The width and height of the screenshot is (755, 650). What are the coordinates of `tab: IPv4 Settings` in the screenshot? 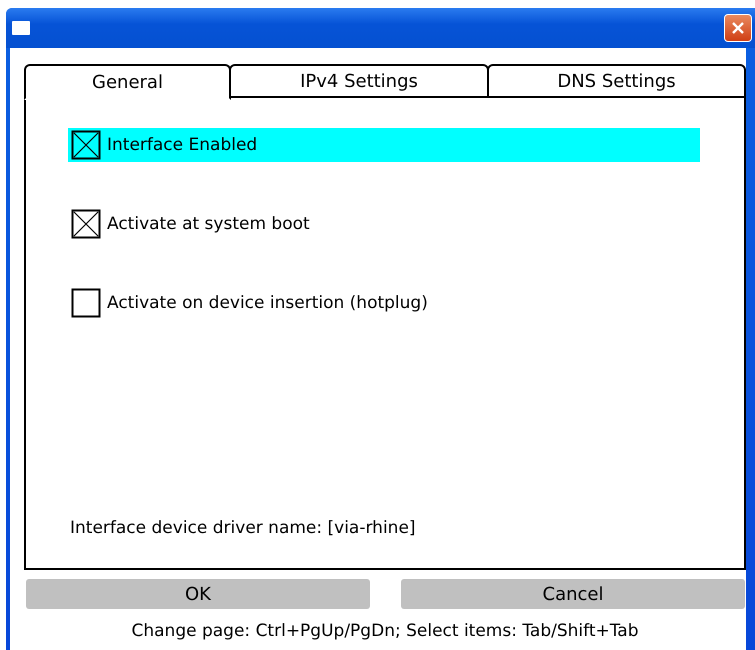 It's located at (359, 81).